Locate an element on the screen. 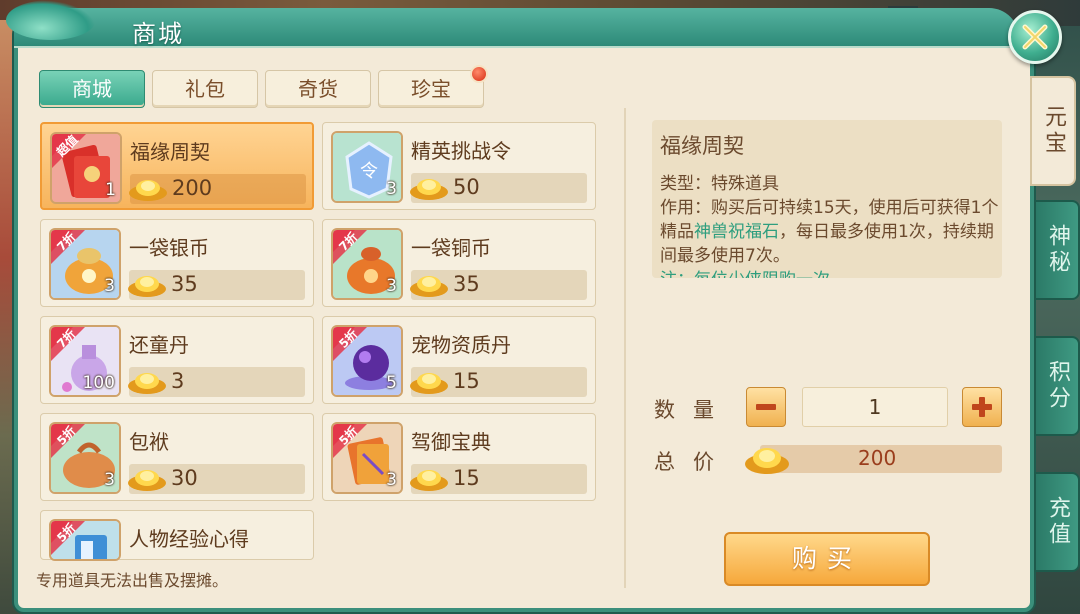 The width and height of the screenshot is (1080, 614). item-icon-frame: 7折 100 is located at coordinates (85, 361).